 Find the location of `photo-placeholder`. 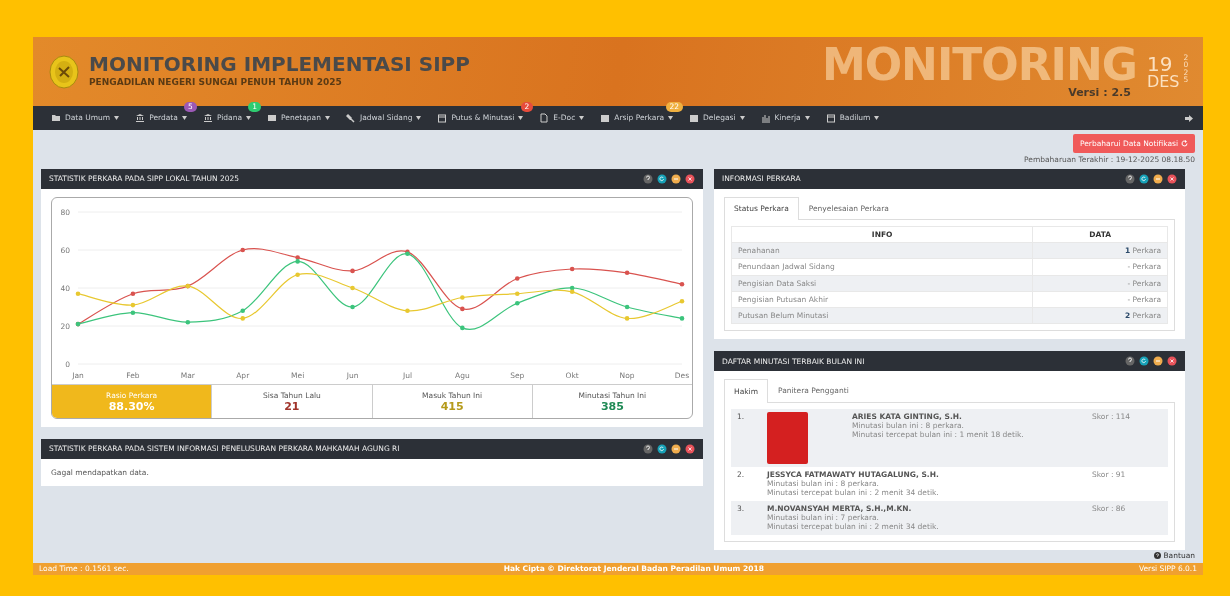

photo-placeholder is located at coordinates (787, 437).